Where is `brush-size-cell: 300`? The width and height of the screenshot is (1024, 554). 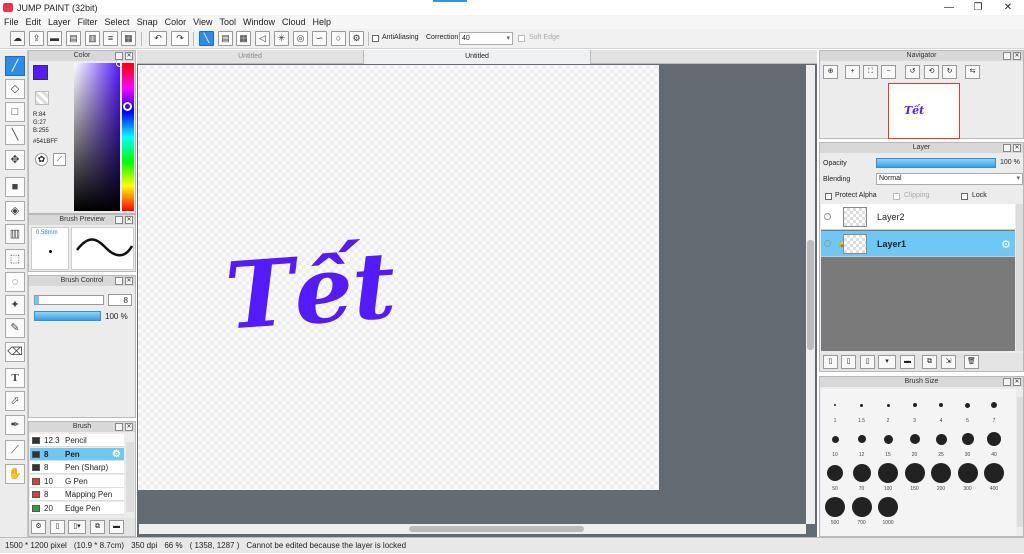 brush-size-cell: 300 is located at coordinates (968, 477).